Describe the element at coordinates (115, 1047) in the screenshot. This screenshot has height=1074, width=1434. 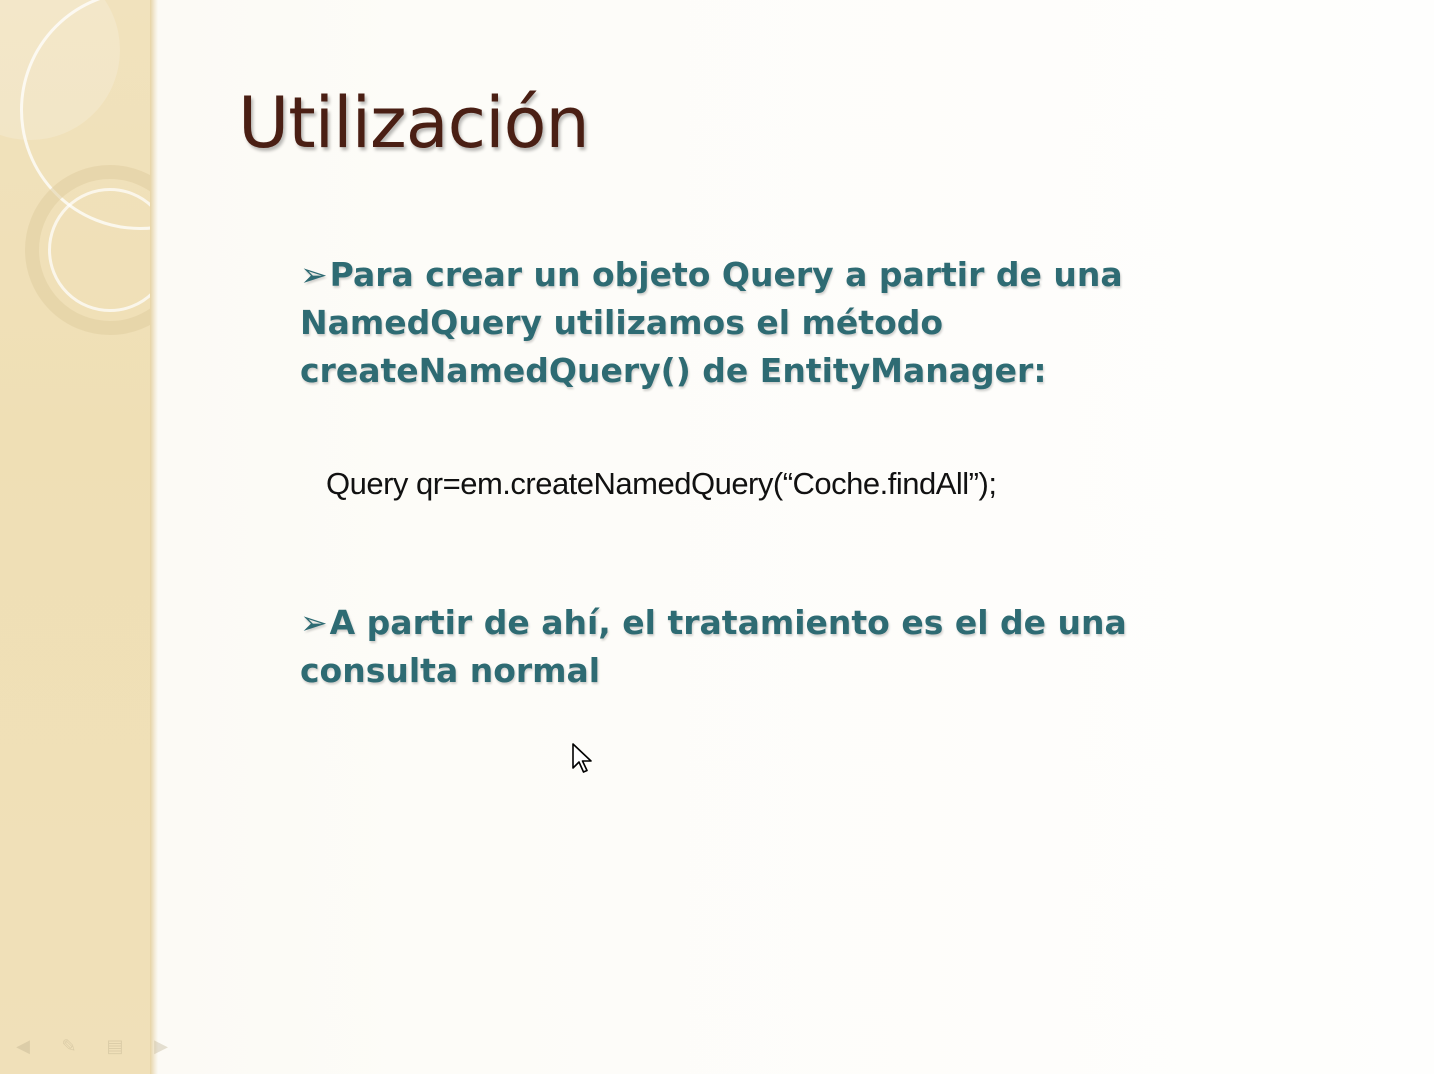
I see `menu-icon: ▤` at that location.